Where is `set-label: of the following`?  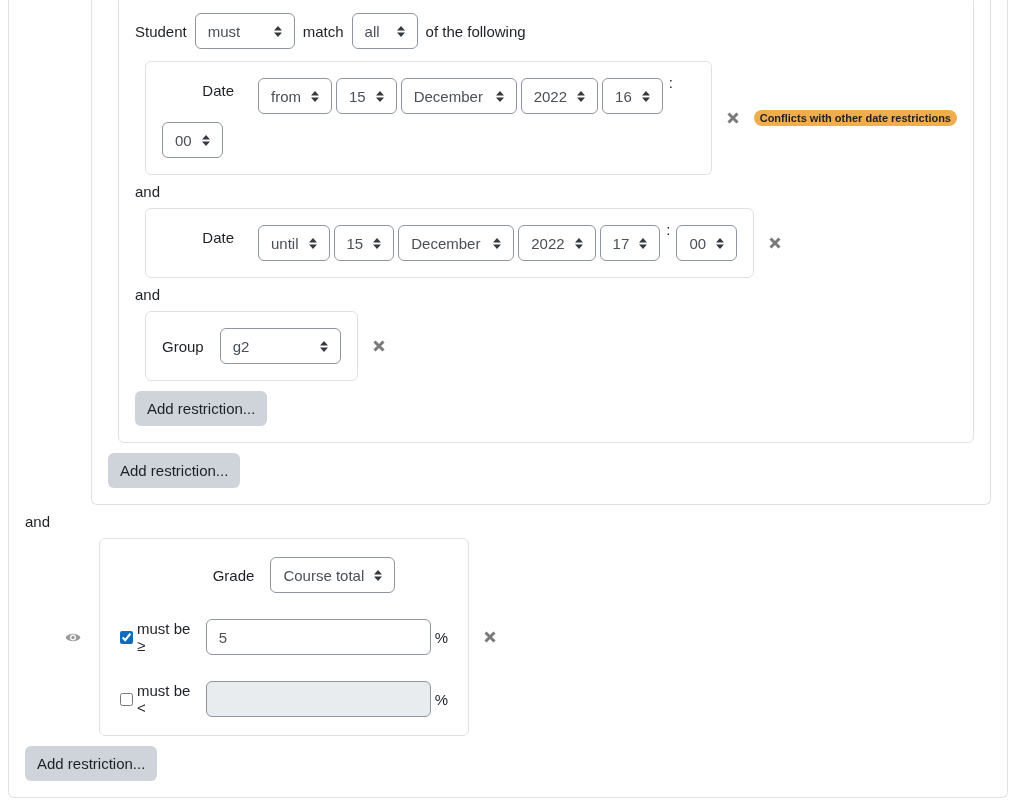 set-label: of the following is located at coordinates (475, 31).